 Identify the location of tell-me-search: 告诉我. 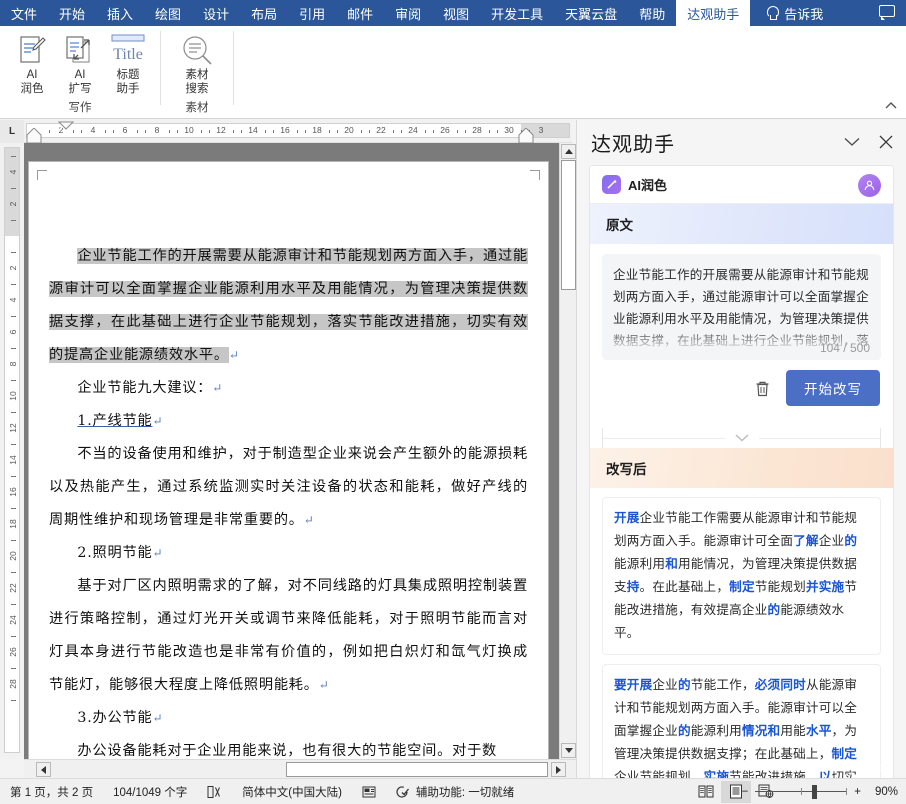
(791, 13).